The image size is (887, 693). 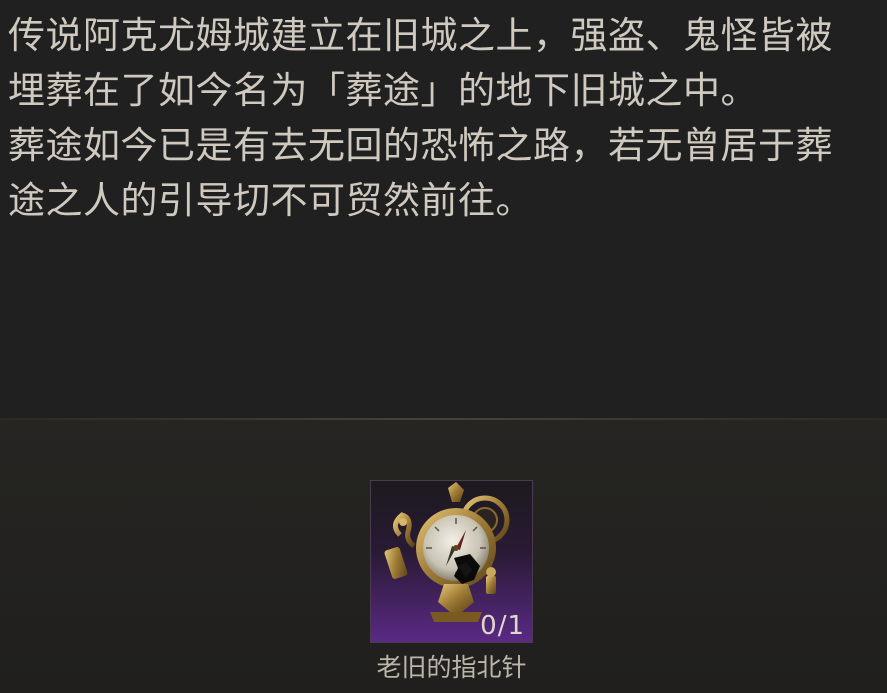 I want to click on lore-line: 传说阿克尤姆城建立在旧城之上，强盗、鬼怪皆被, so click(x=420, y=35).